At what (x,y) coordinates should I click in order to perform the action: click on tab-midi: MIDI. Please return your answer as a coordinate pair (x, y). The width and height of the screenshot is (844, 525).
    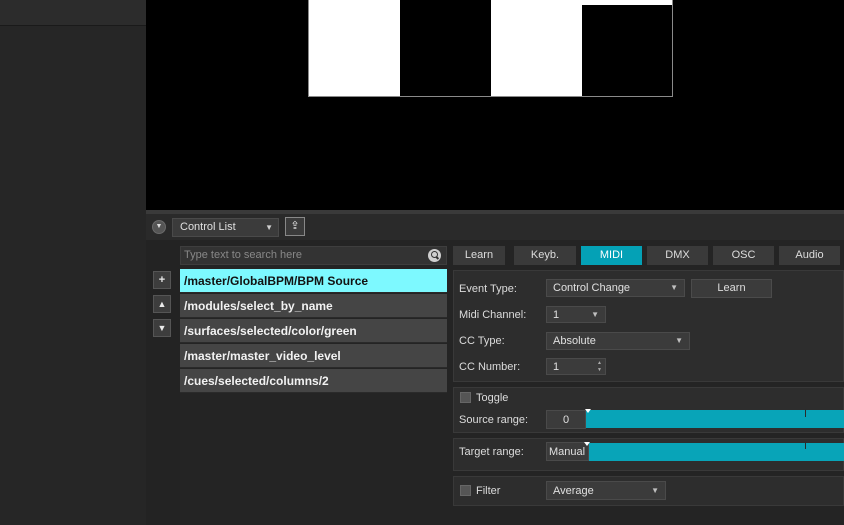
    Looking at the image, I should click on (611, 255).